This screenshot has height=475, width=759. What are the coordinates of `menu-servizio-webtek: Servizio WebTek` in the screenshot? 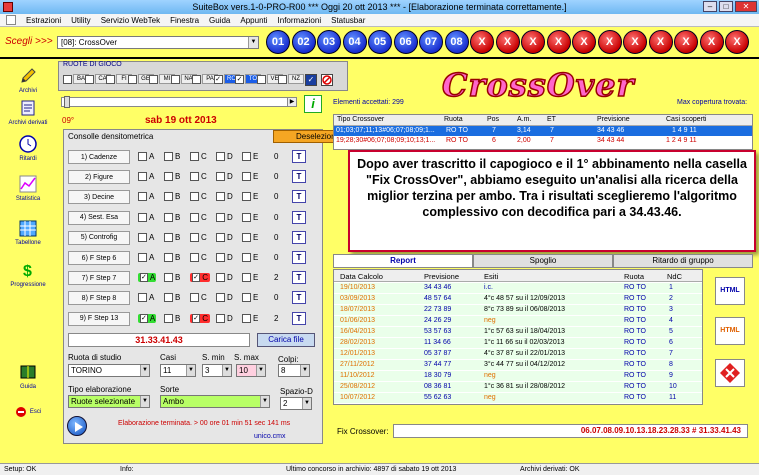 It's located at (130, 20).